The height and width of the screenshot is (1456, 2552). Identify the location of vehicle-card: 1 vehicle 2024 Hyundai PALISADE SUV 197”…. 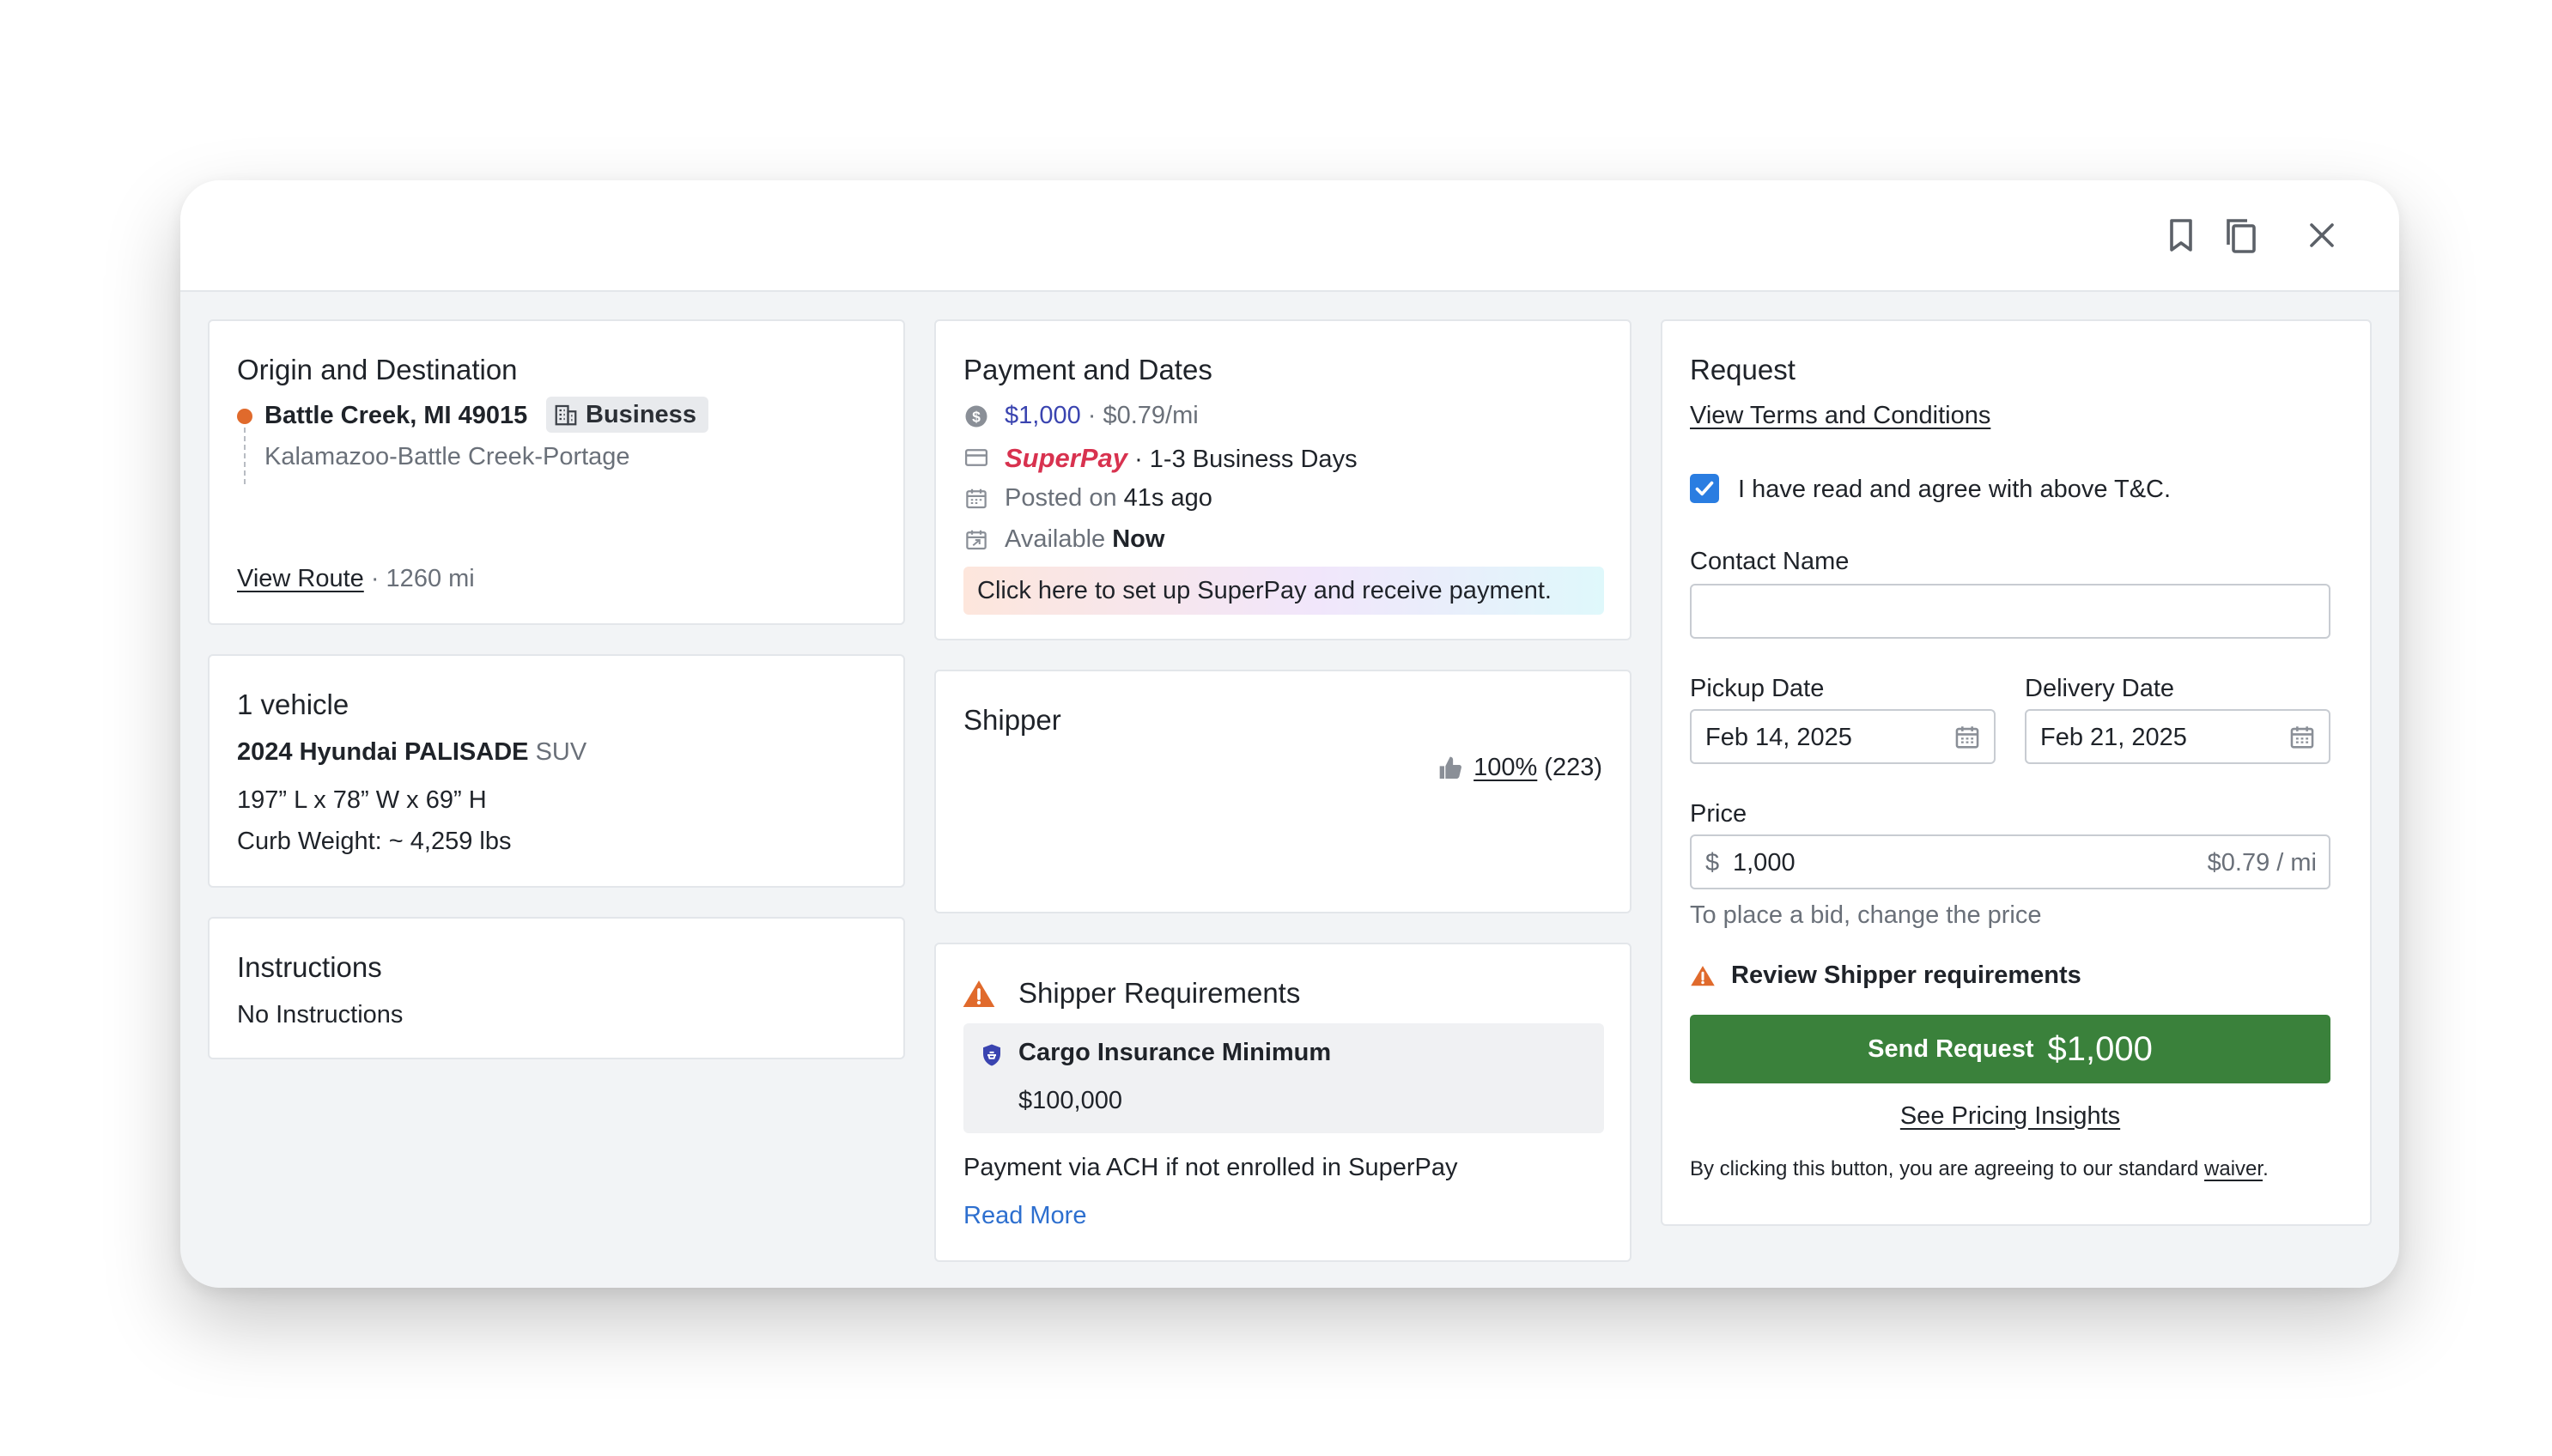
(556, 771).